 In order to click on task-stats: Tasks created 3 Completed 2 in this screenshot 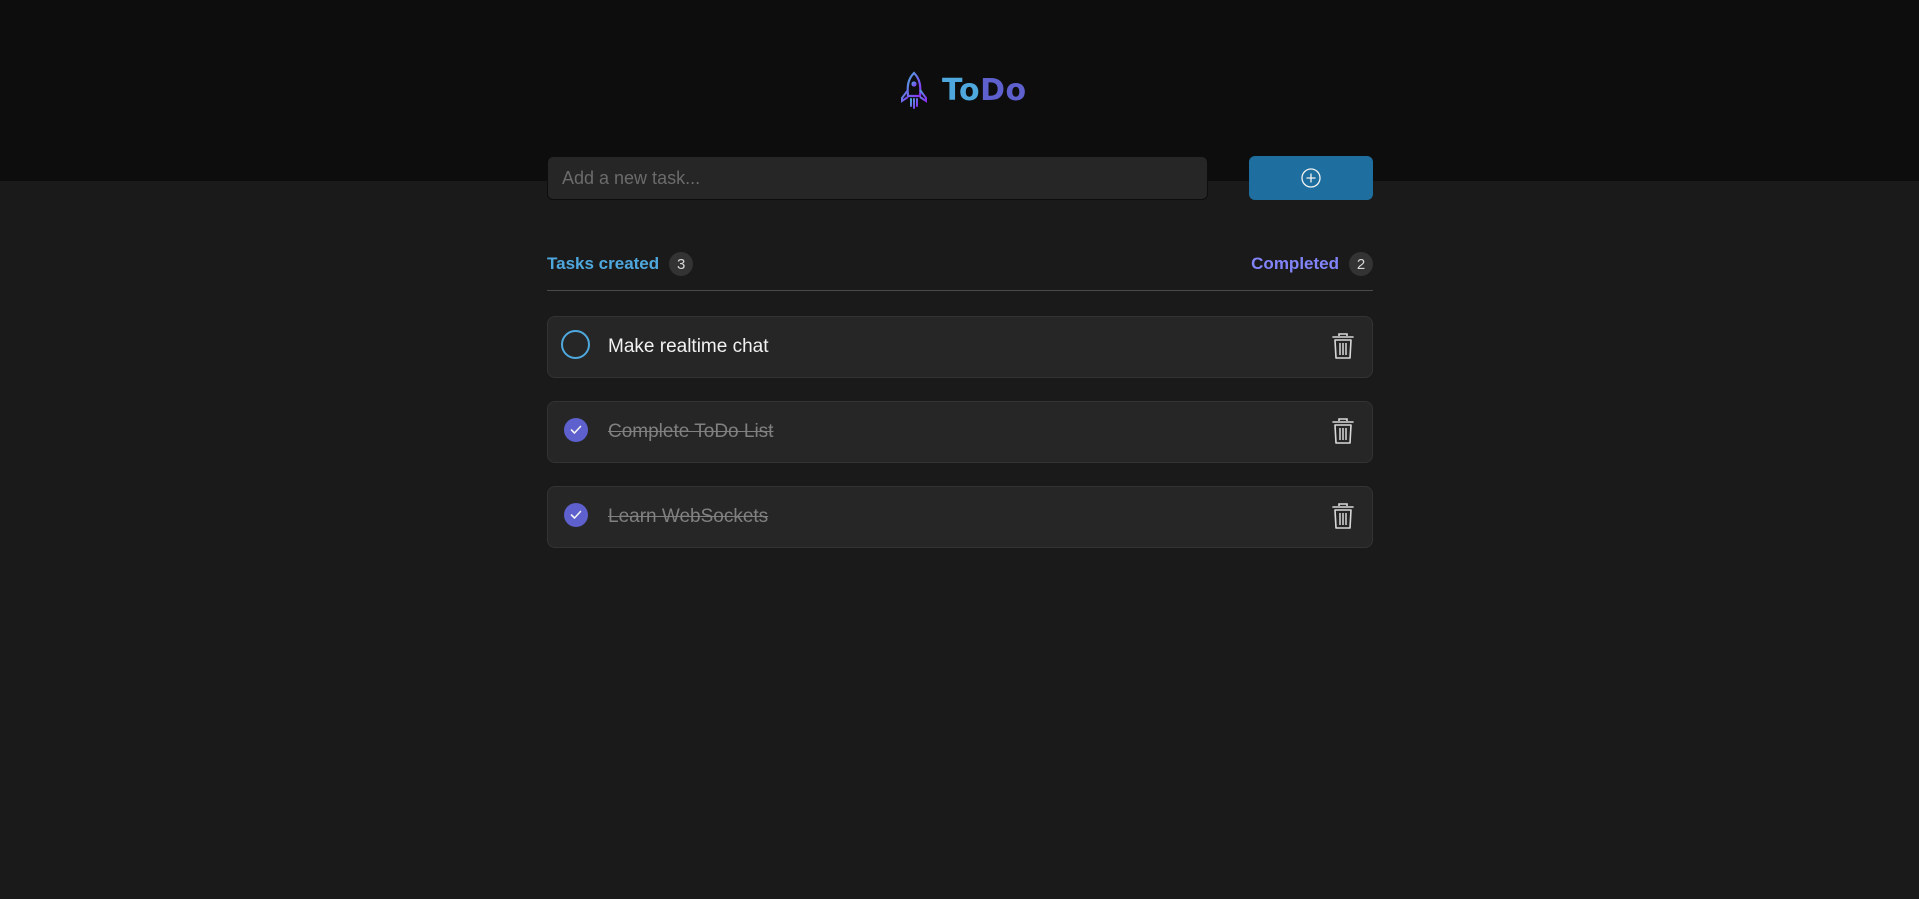, I will do `click(960, 264)`.